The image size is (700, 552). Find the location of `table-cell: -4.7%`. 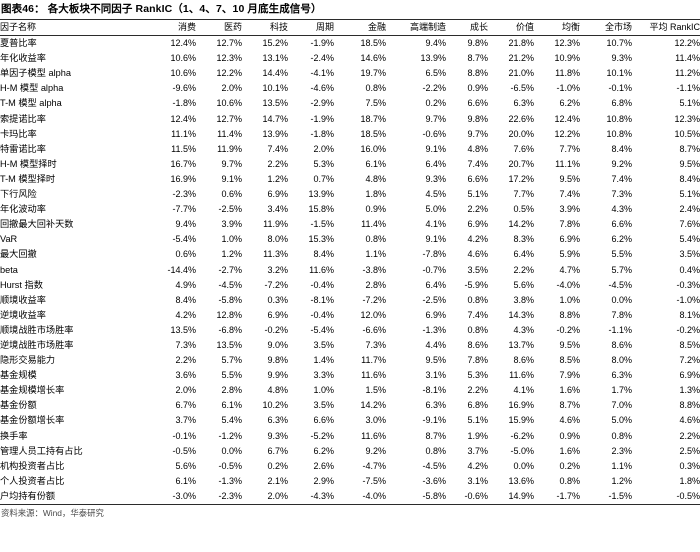

table-cell: -4.7% is located at coordinates (374, 465).